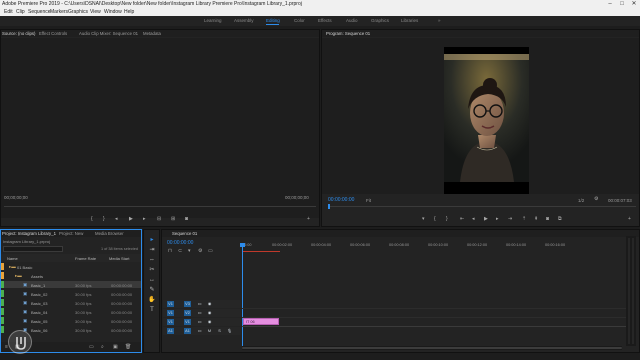 The height and width of the screenshot is (360, 640). I want to click on tab-media-browser: Media Browser, so click(109, 233).